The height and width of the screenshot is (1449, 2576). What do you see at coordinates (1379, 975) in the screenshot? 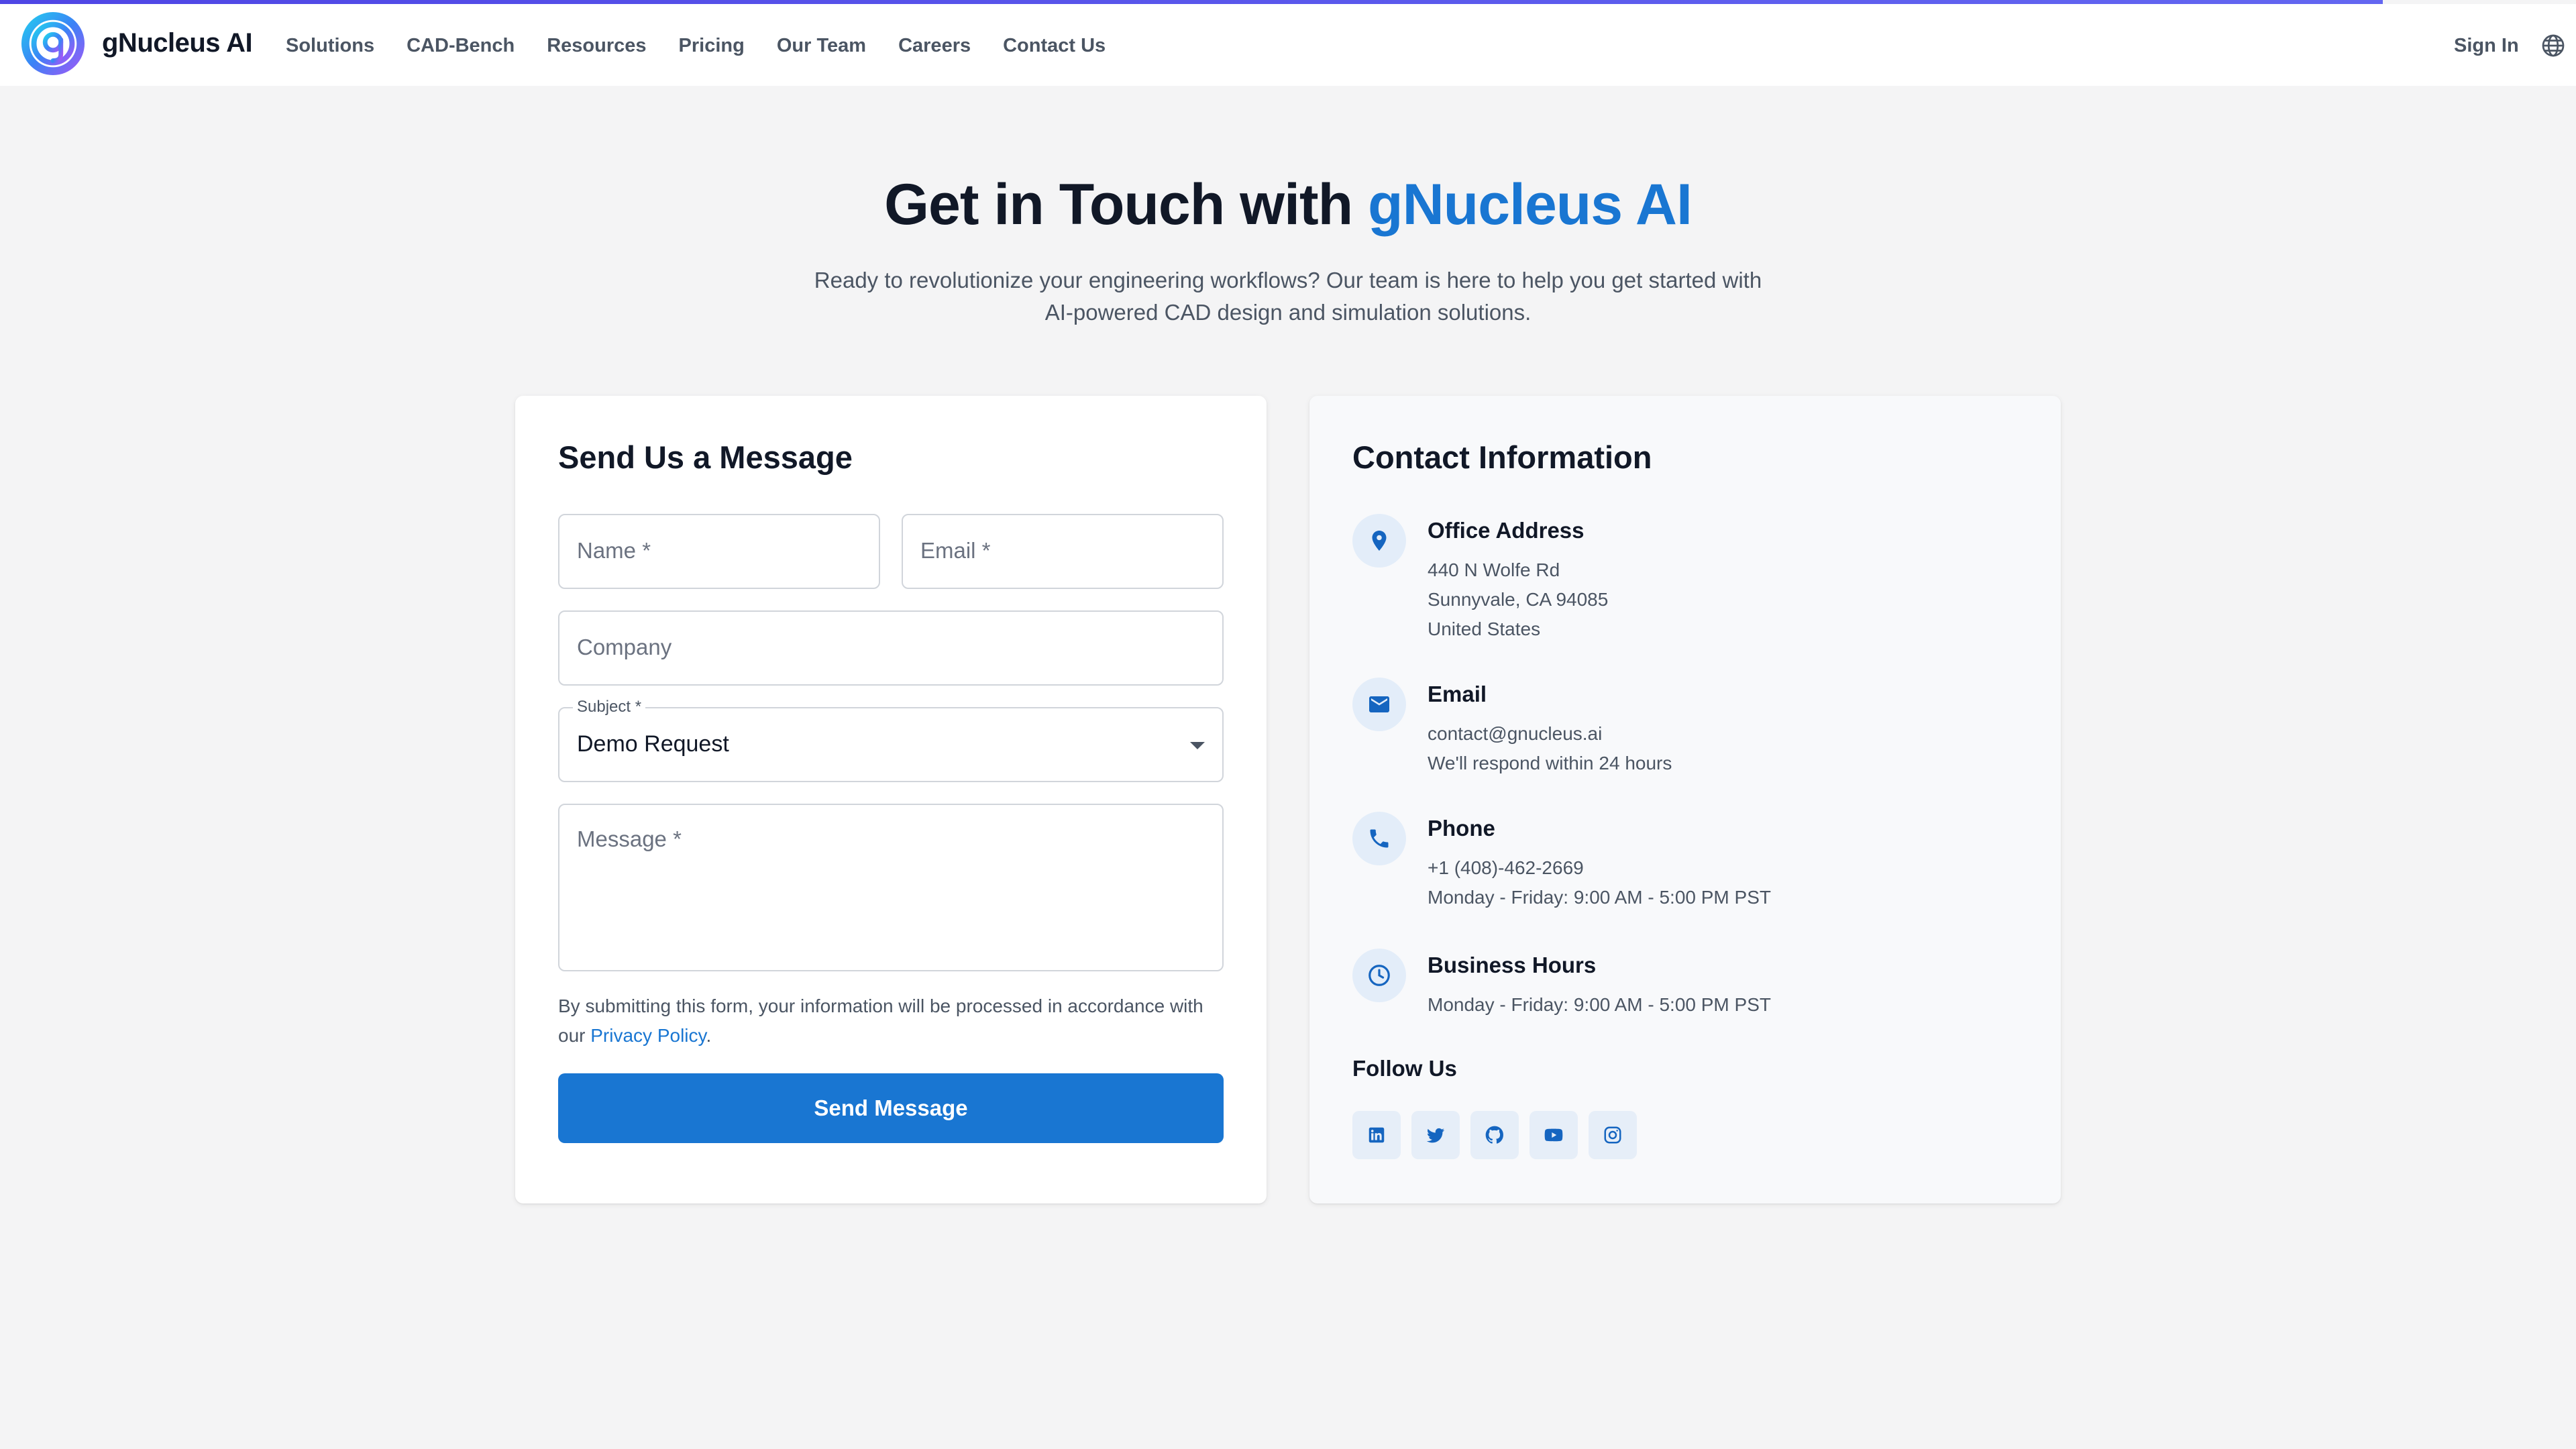
I see `clock-icon` at bounding box center [1379, 975].